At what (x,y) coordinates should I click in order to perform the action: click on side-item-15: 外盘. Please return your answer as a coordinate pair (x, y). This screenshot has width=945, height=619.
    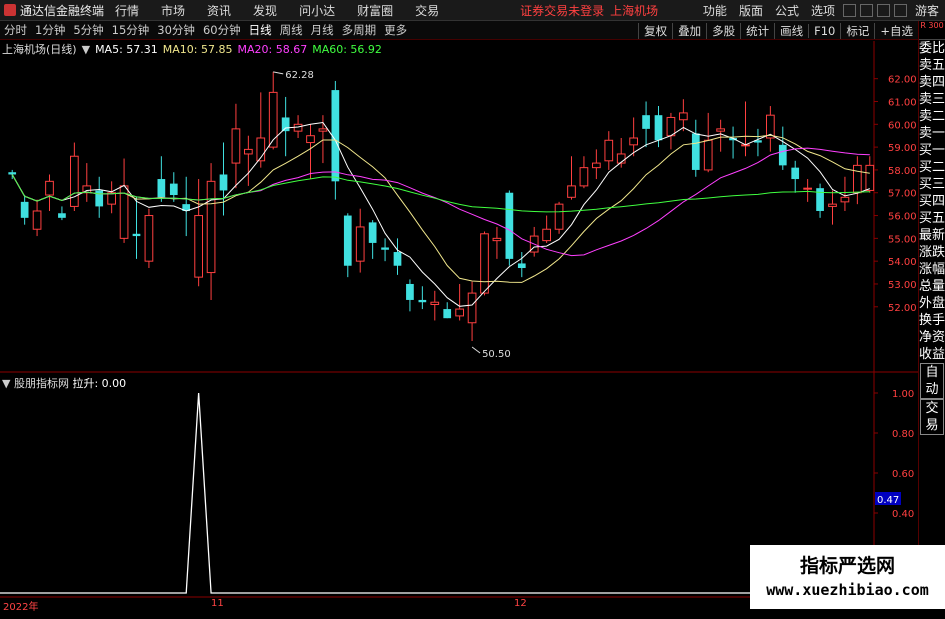
    Looking at the image, I should click on (932, 303).